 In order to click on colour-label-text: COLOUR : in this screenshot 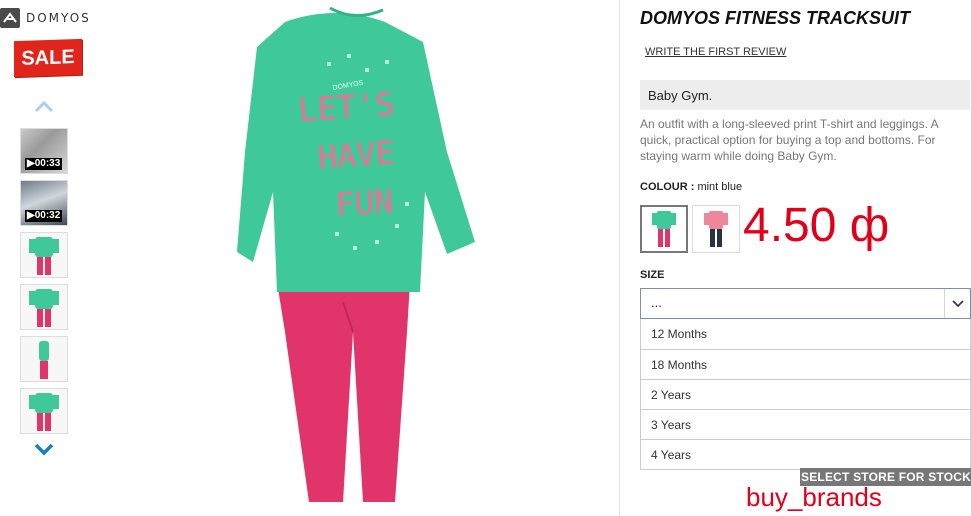, I will do `click(667, 187)`.